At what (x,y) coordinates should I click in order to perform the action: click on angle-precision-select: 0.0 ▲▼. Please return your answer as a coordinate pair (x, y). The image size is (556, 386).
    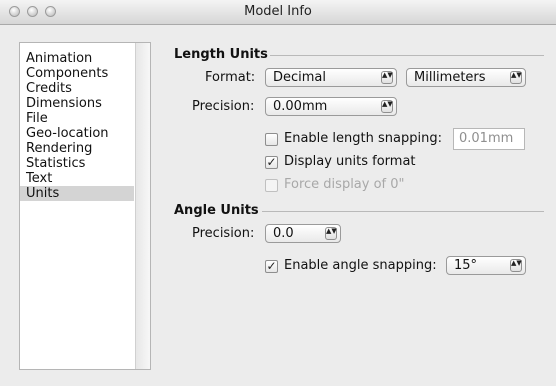
    Looking at the image, I should click on (303, 233).